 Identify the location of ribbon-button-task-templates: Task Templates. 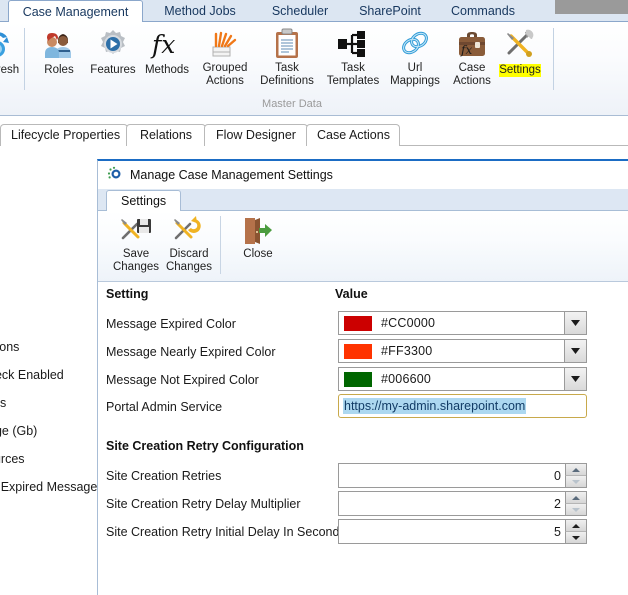
(353, 57).